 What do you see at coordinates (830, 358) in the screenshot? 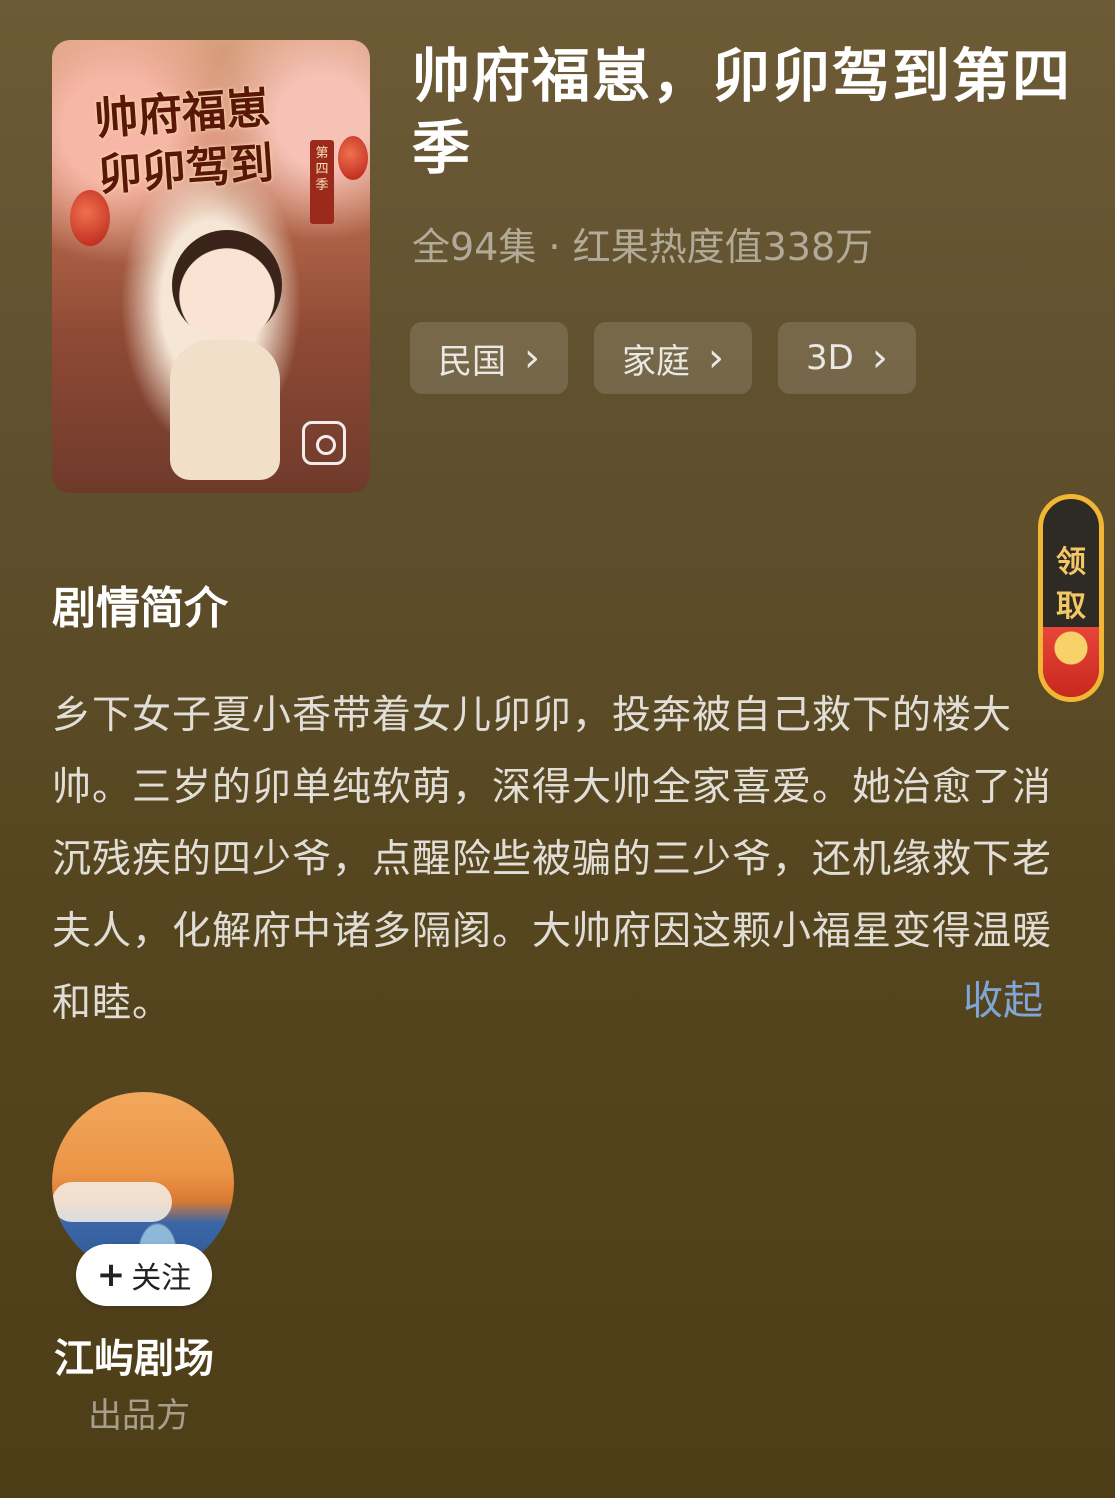
I see `tag-label: 3D` at bounding box center [830, 358].